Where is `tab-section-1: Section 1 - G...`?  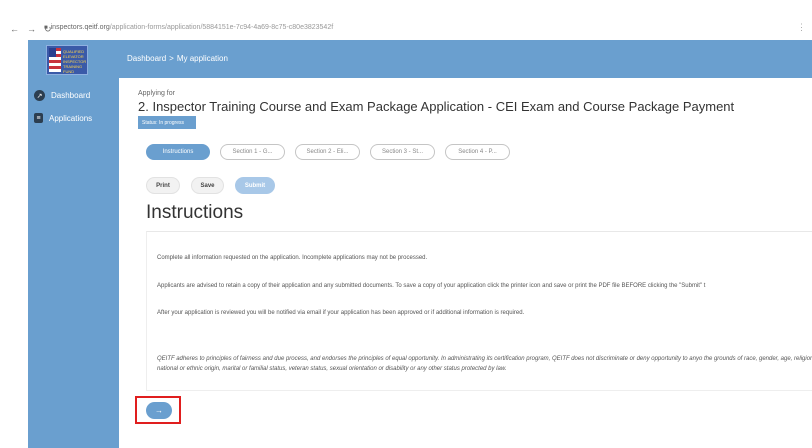 tab-section-1: Section 1 - G... is located at coordinates (252, 152).